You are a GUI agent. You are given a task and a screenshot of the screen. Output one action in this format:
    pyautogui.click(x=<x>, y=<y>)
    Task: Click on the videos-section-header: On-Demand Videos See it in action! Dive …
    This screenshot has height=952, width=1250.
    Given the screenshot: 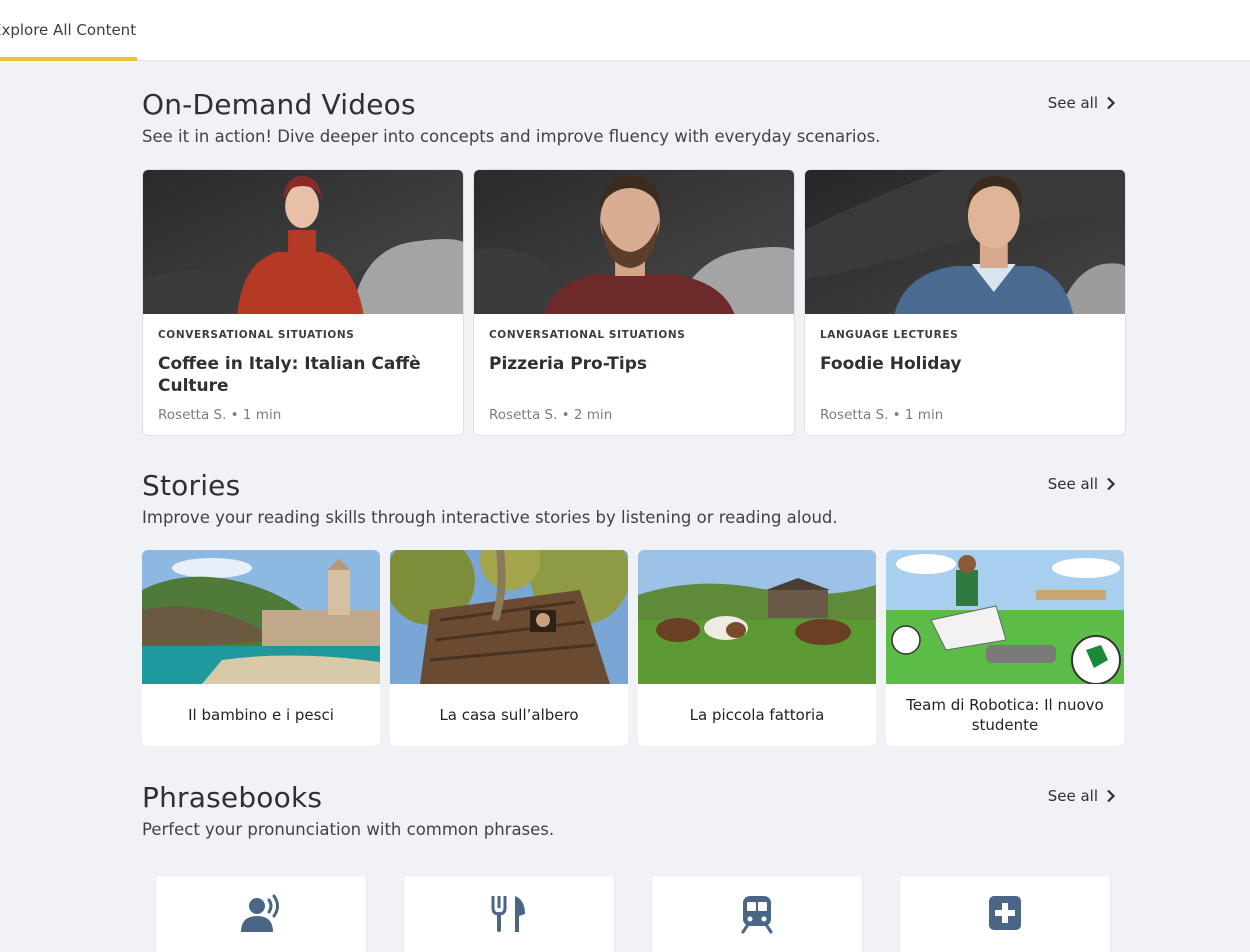 What is the action you would take?
    pyautogui.click(x=633, y=118)
    